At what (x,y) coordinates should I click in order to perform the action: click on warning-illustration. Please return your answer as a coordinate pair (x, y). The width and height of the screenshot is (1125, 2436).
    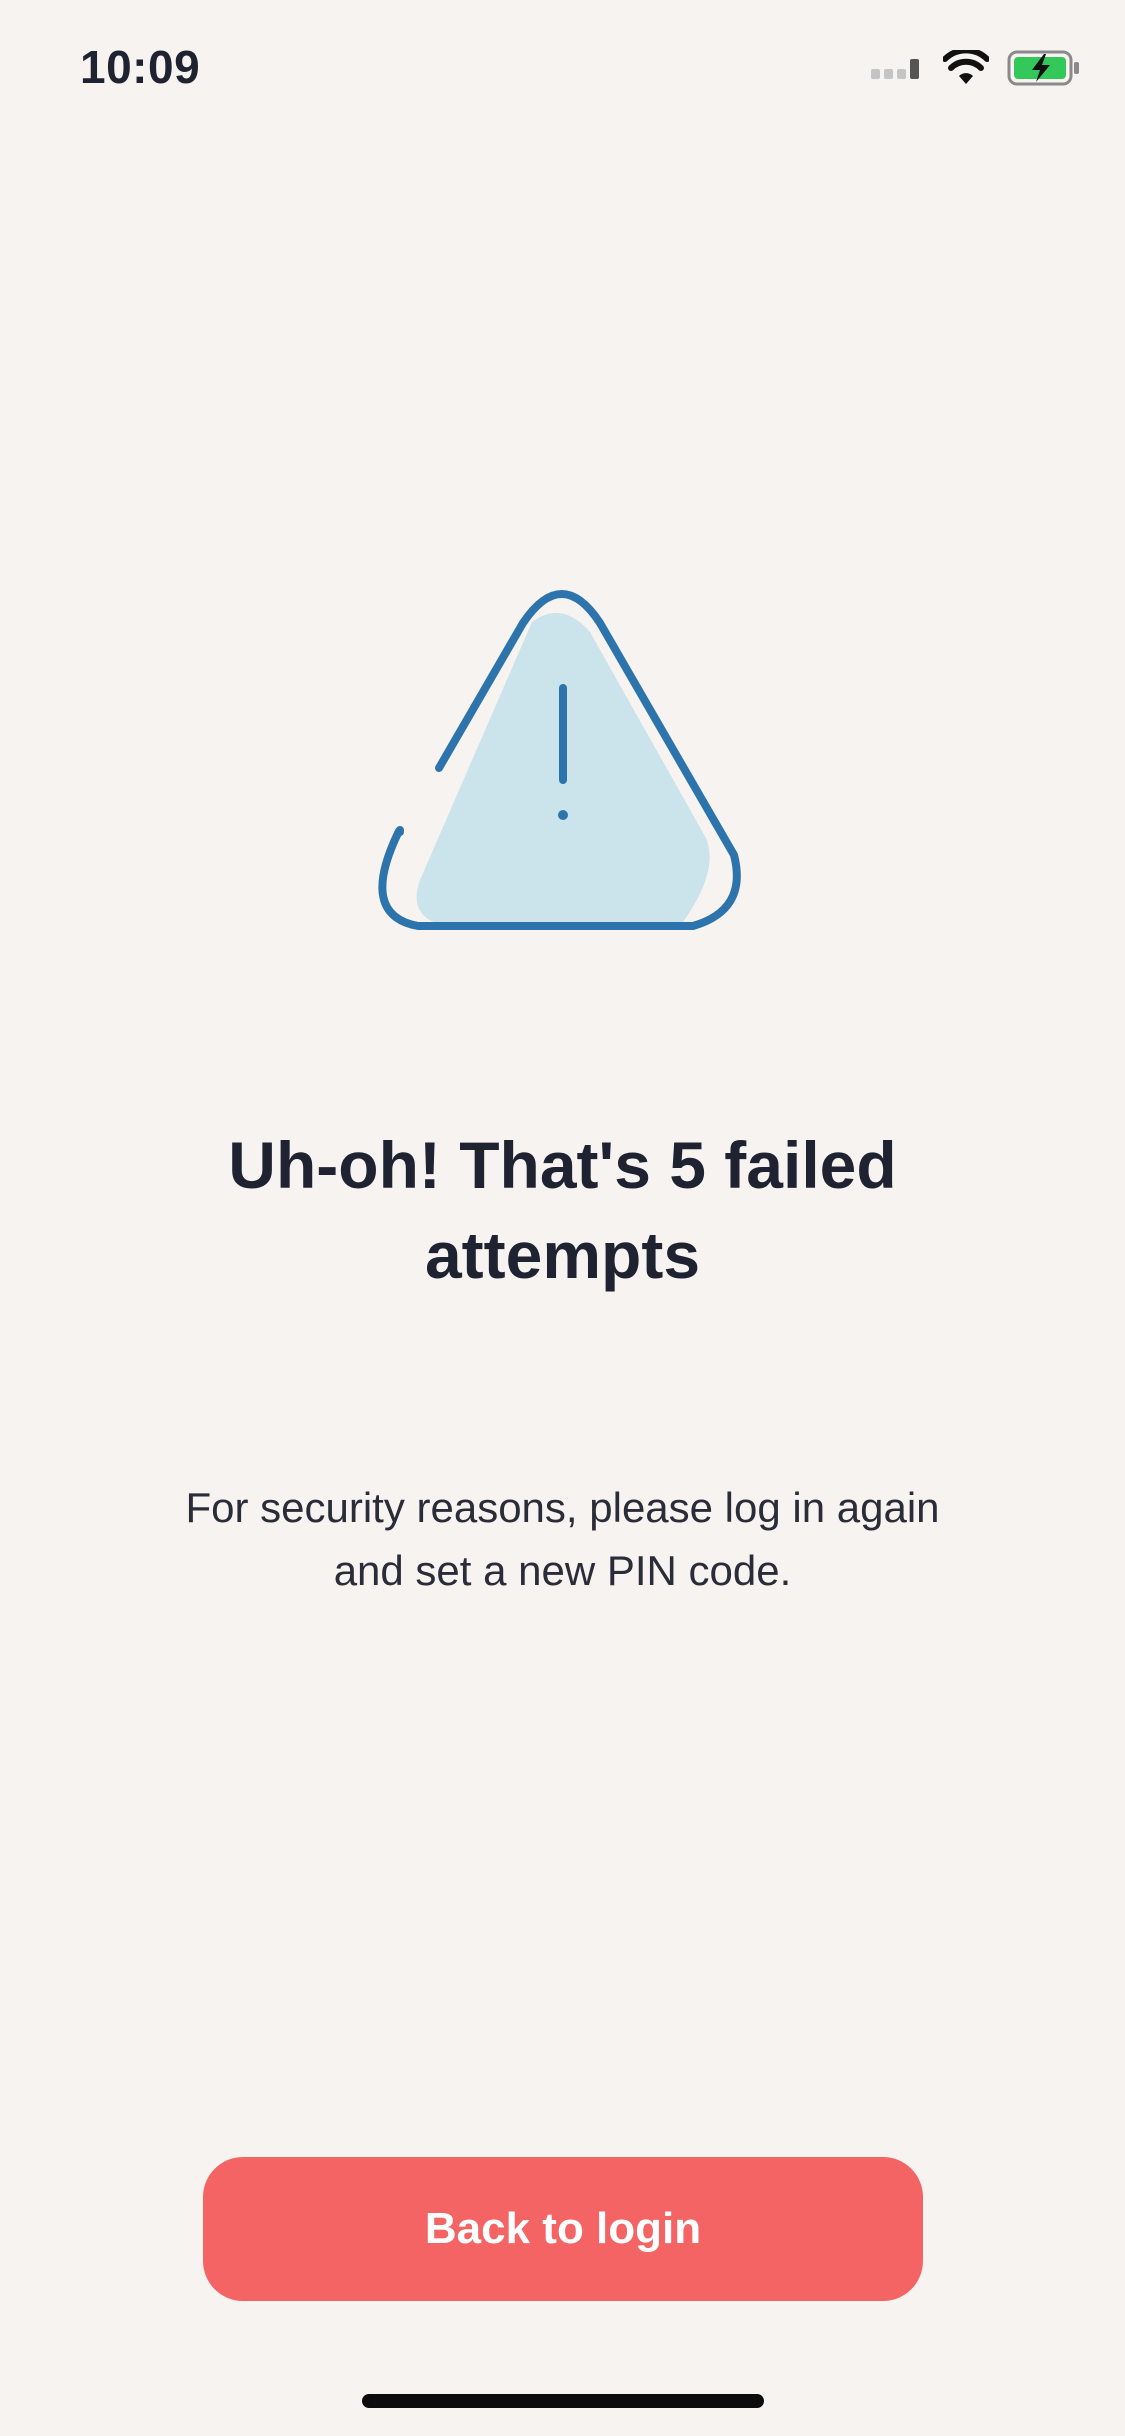
    Looking at the image, I should click on (562, 755).